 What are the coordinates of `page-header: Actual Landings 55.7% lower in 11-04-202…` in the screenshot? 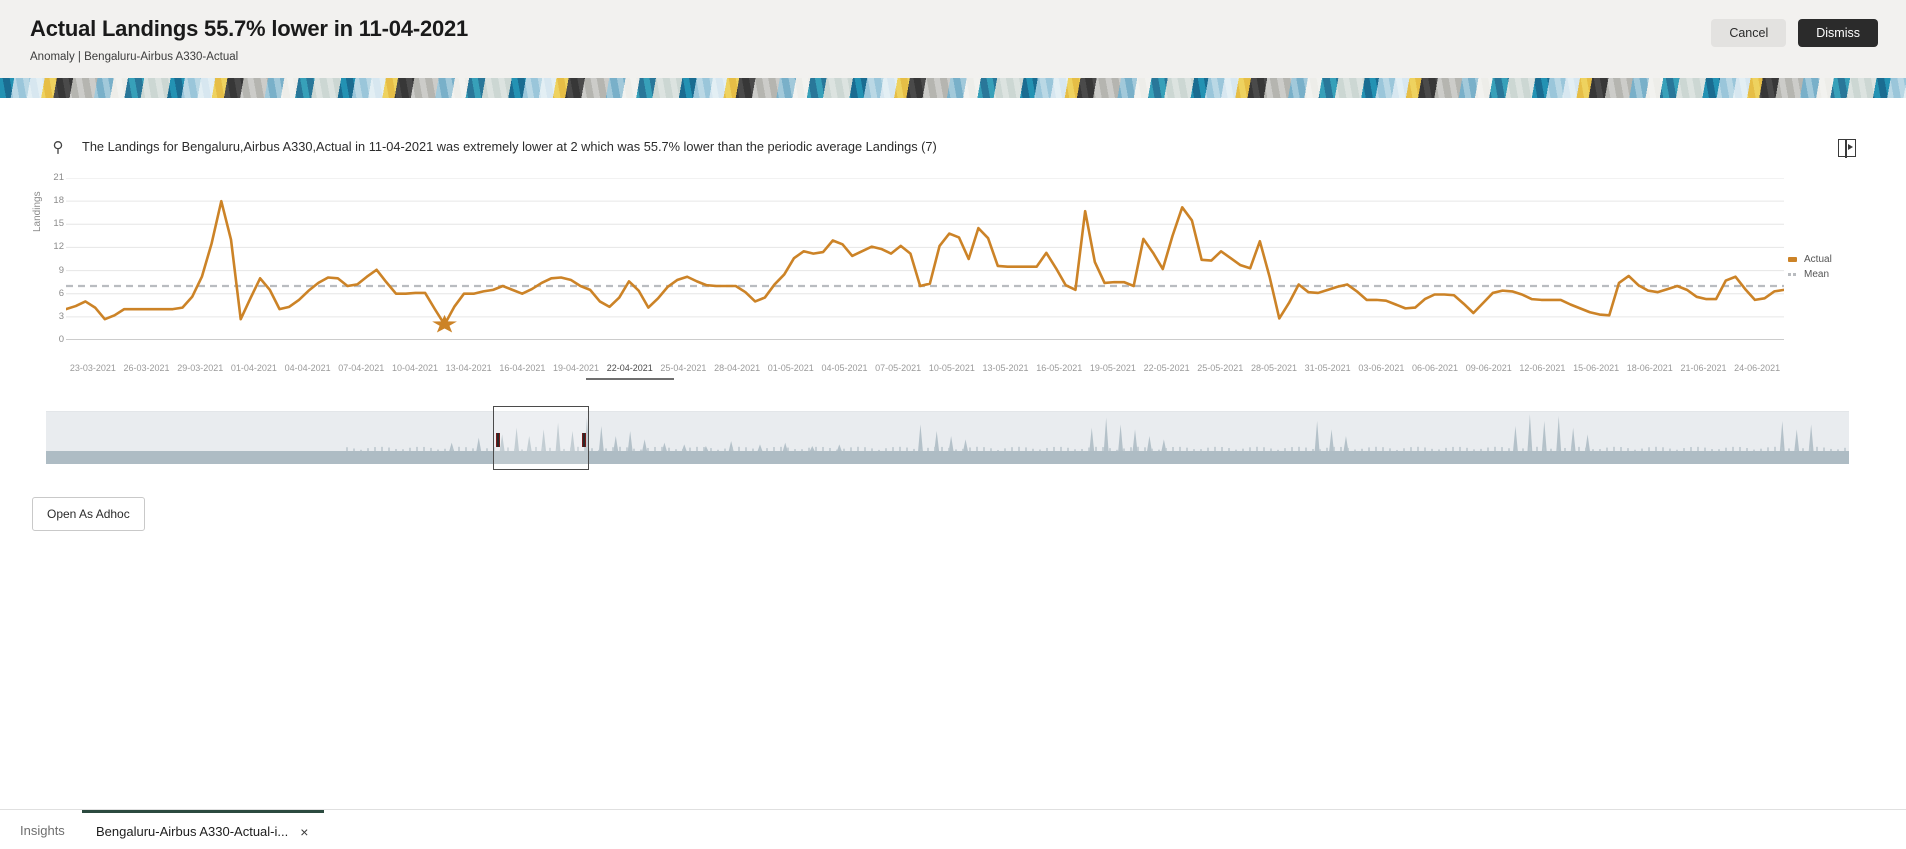 It's located at (953, 39).